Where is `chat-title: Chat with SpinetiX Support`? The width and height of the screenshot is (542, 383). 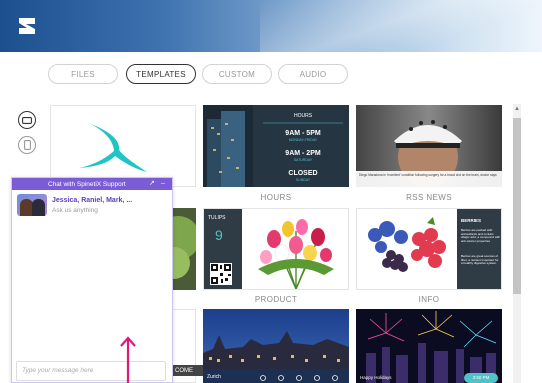 chat-title: Chat with SpinetiX Support is located at coordinates (87, 184).